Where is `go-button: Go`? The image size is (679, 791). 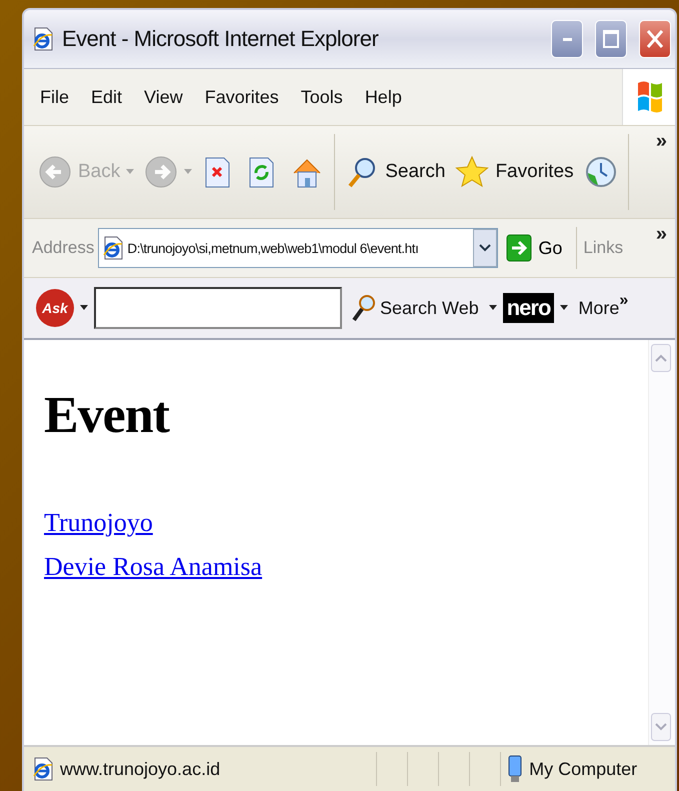 go-button: Go is located at coordinates (536, 248).